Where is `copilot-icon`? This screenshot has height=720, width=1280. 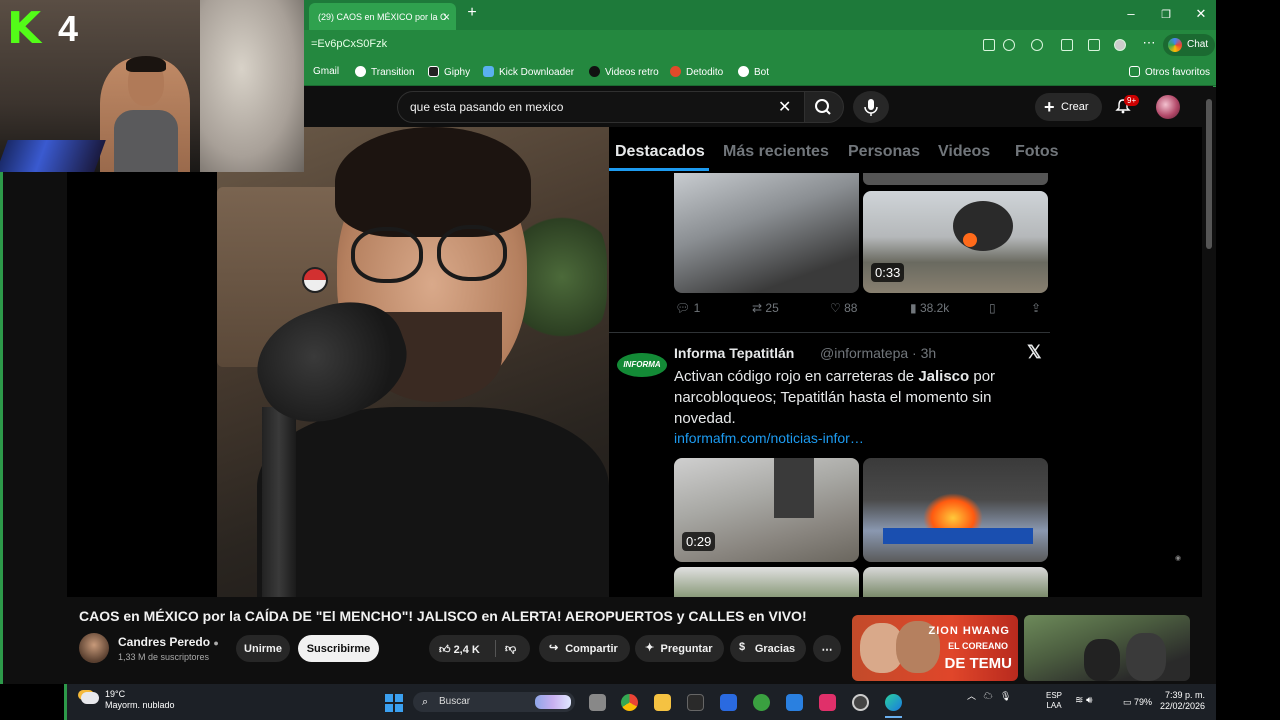
copilot-icon is located at coordinates (1175, 45).